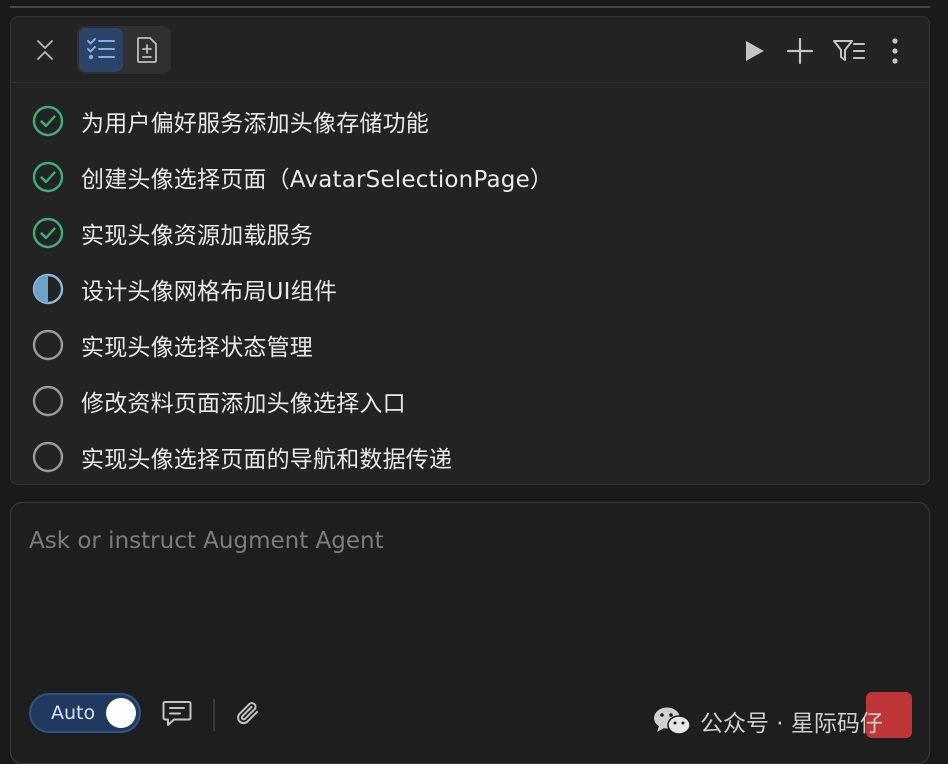  I want to click on plus-icon, so click(800, 51).